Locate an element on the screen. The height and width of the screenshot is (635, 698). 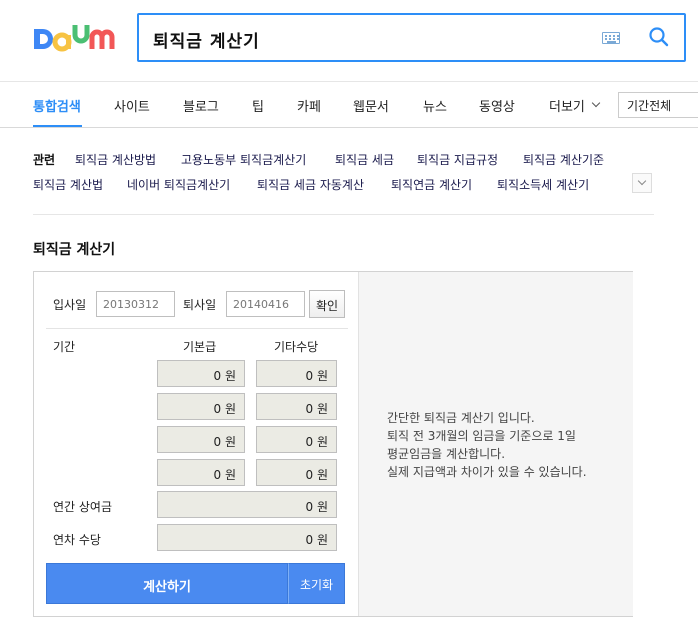
related-link: 고용노동부 퇴직금계산기 is located at coordinates (243, 159).